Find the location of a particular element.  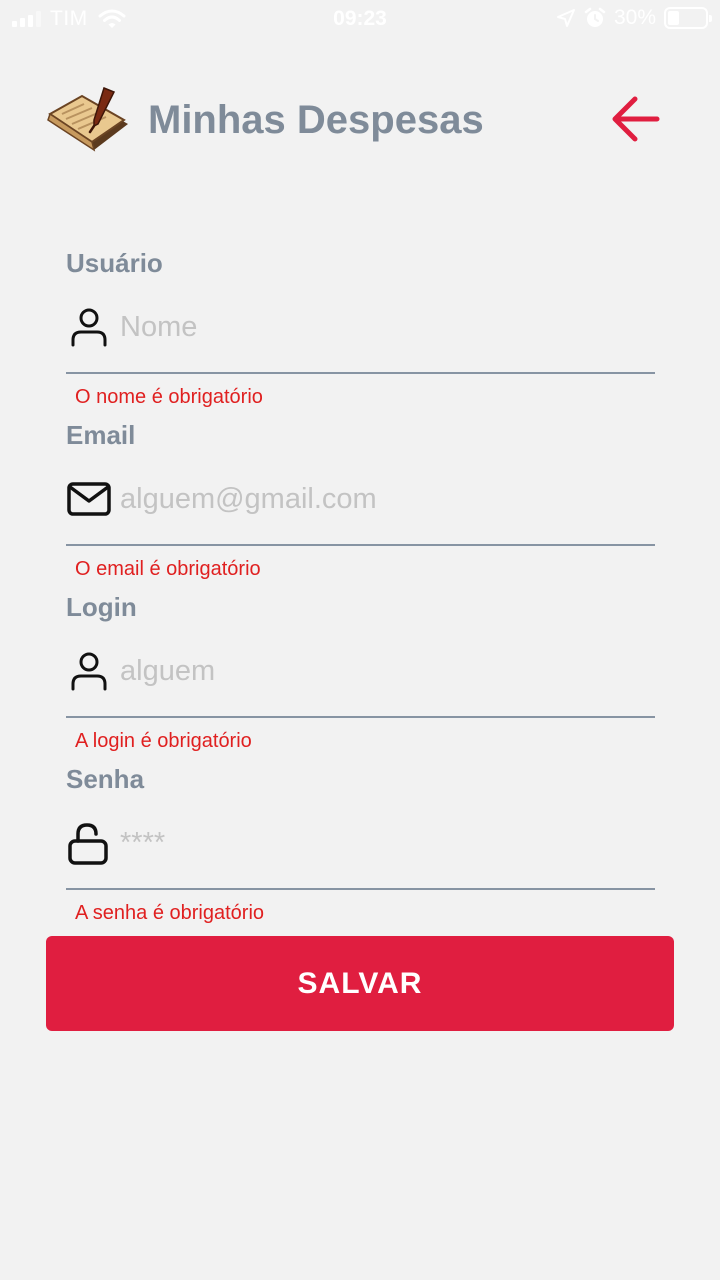

field-label: Senha is located at coordinates (105, 779).